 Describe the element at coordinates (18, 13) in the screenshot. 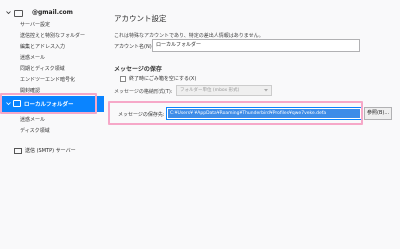

I see `mail-icon` at that location.